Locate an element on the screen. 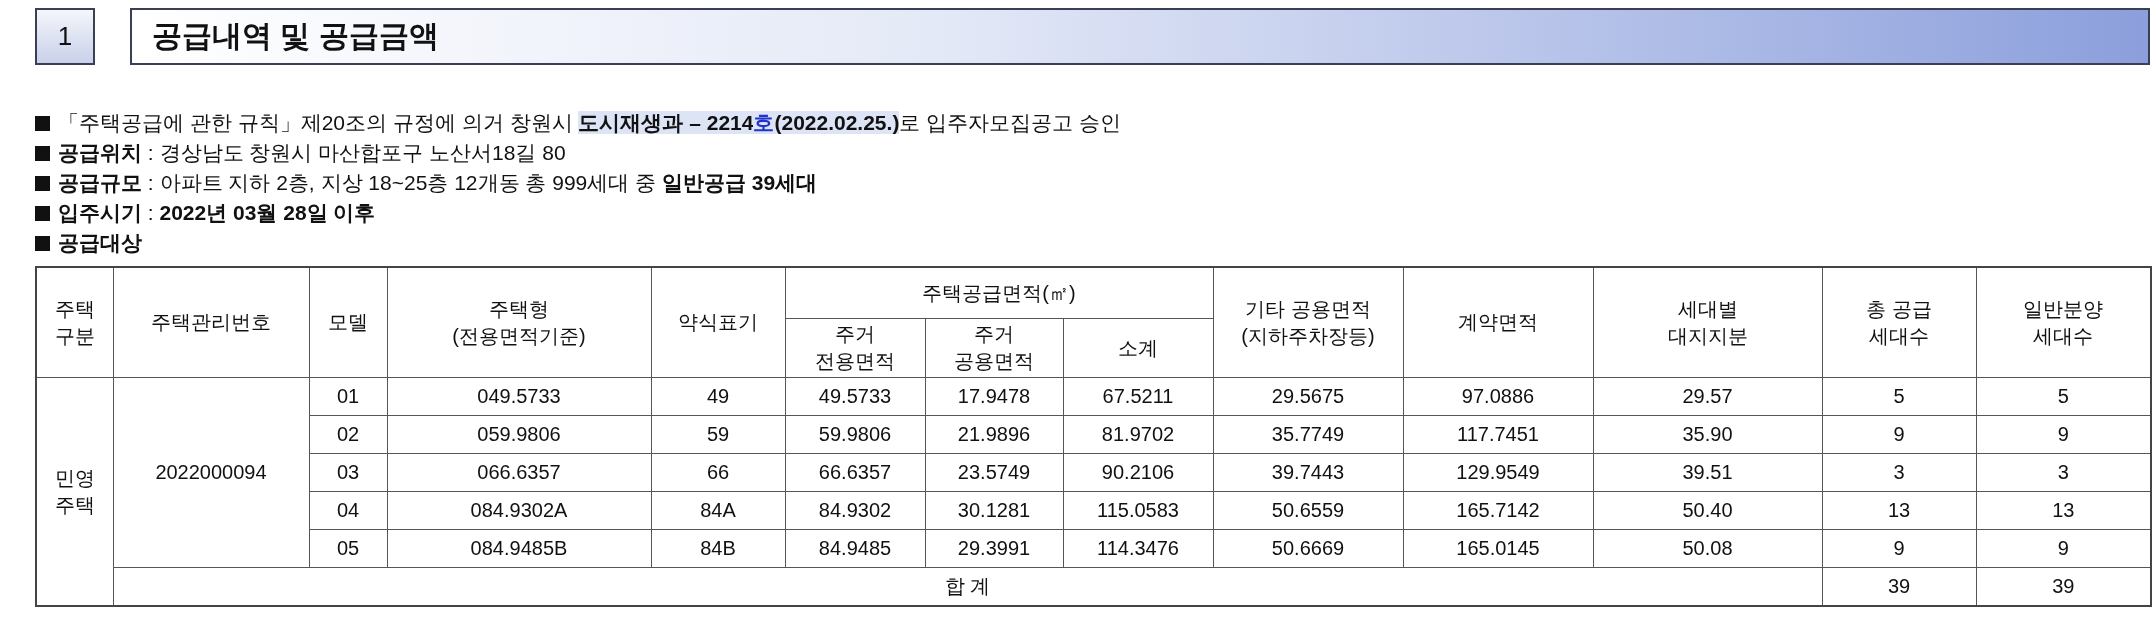  section-number: 1 is located at coordinates (65, 36).